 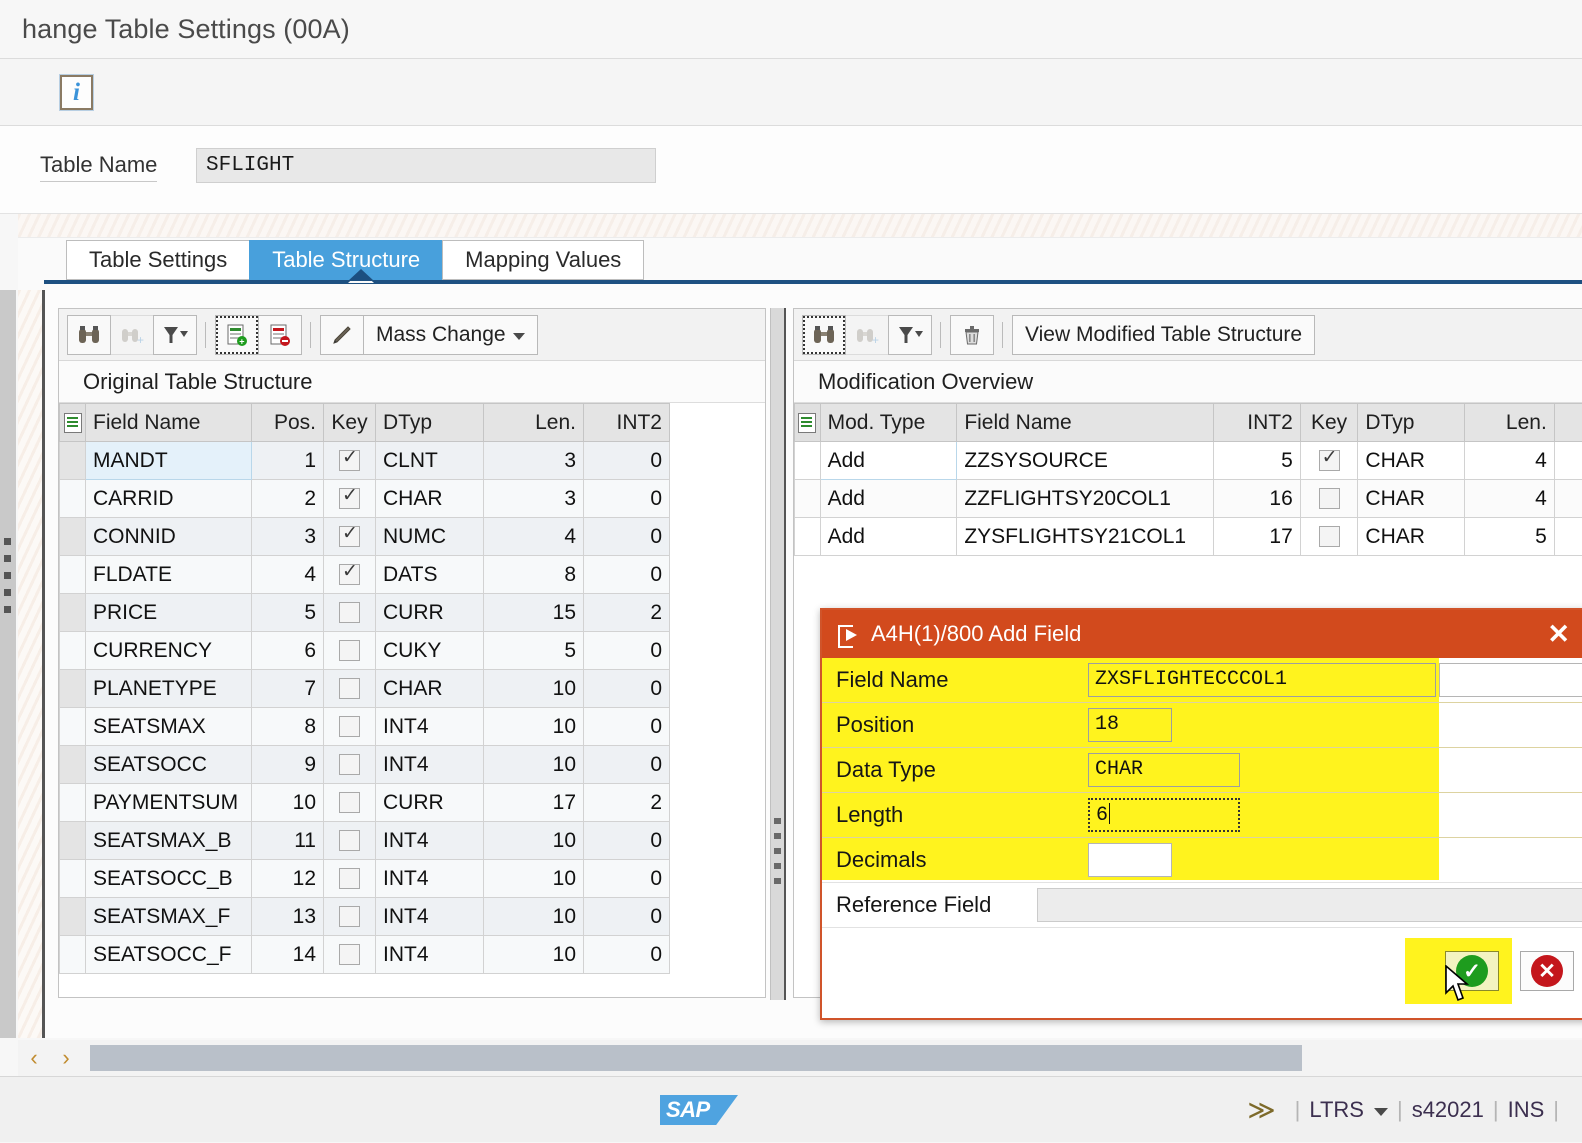 What do you see at coordinates (34, 1058) in the screenshot?
I see `scroll-left-arrow: ‹` at bounding box center [34, 1058].